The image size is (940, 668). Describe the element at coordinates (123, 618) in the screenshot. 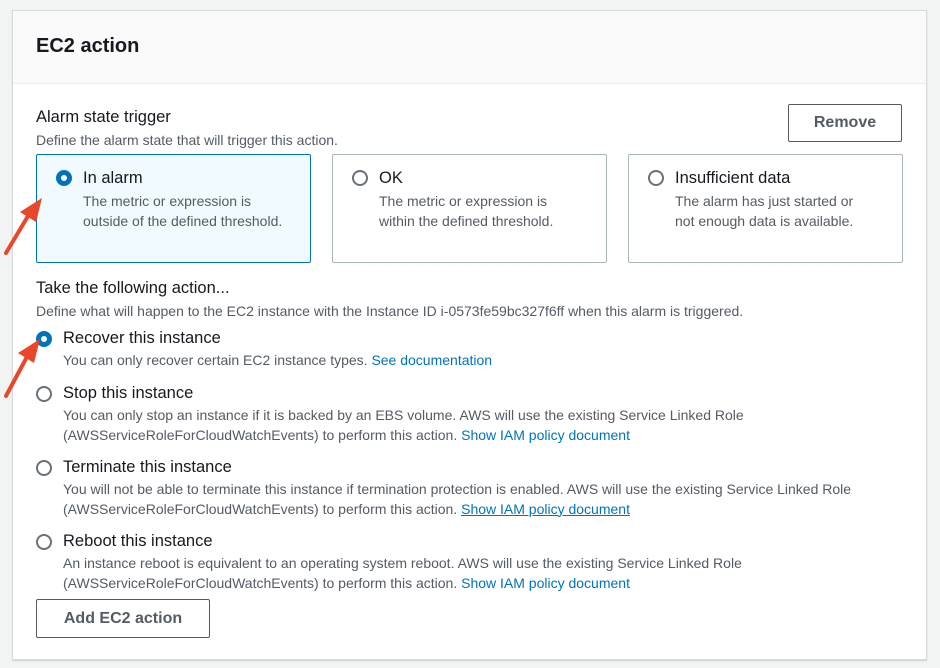

I see `add-ec2-action-button: Add EC2 action` at that location.